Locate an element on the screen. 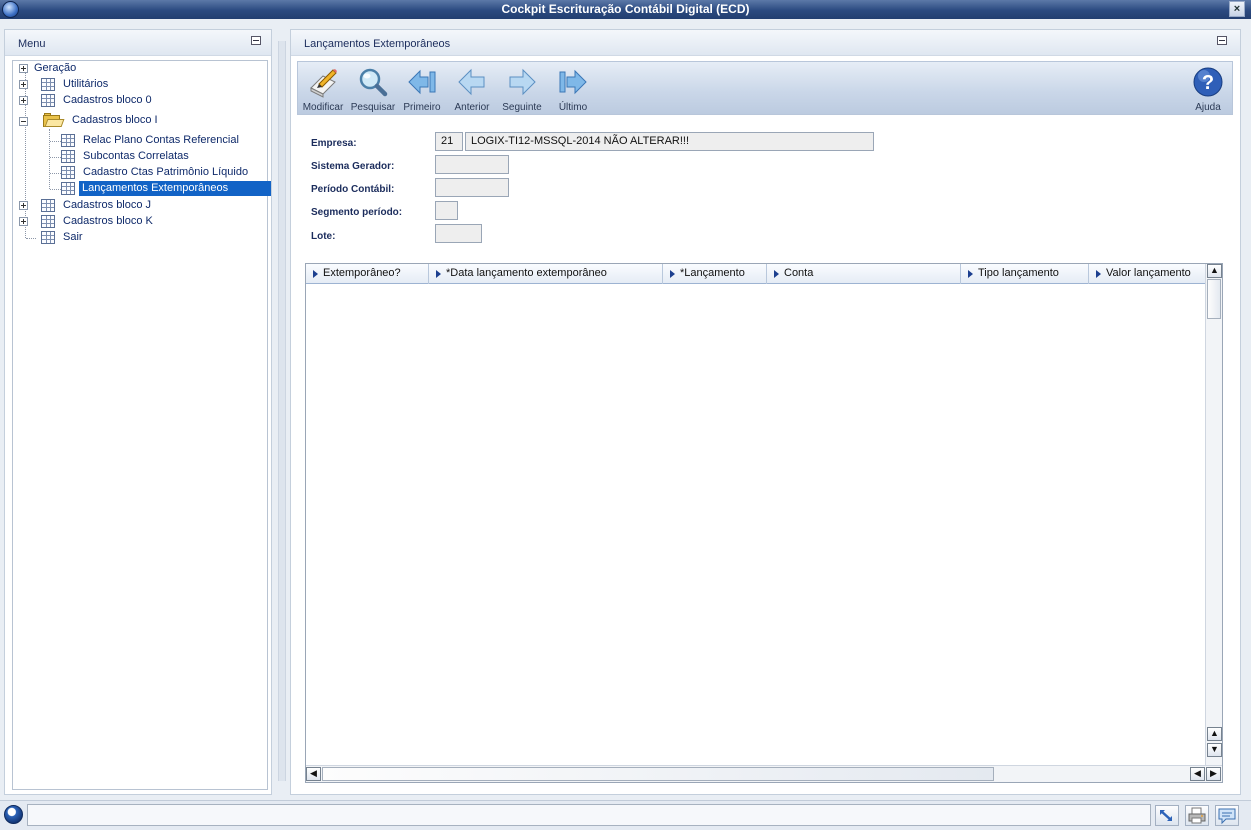  content-collapse-icon is located at coordinates (1222, 40).